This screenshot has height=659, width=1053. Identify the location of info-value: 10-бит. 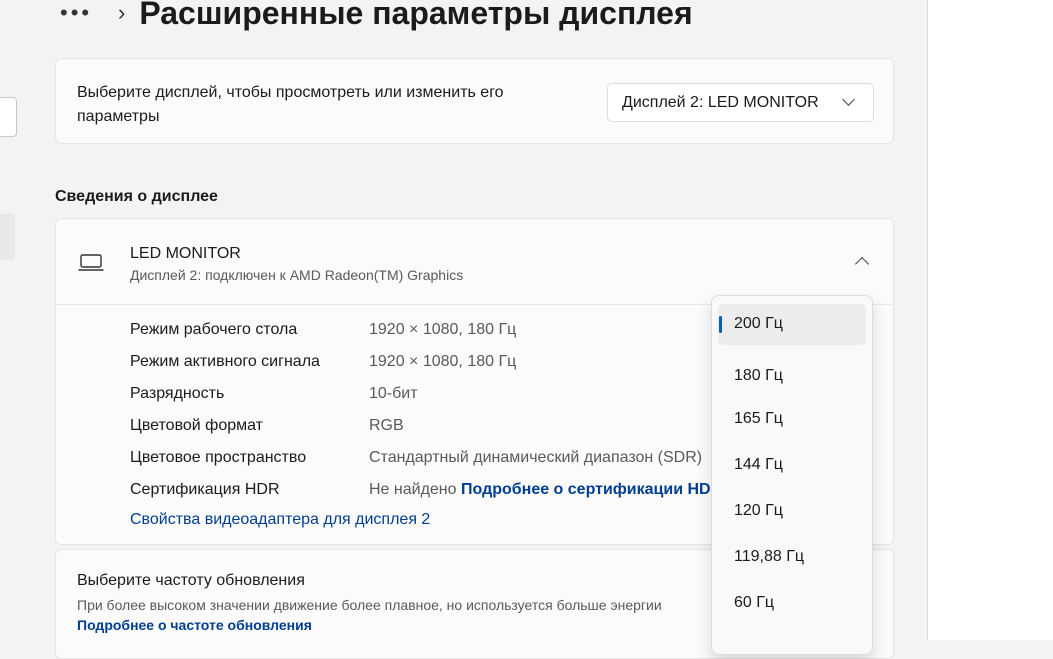
(393, 393).